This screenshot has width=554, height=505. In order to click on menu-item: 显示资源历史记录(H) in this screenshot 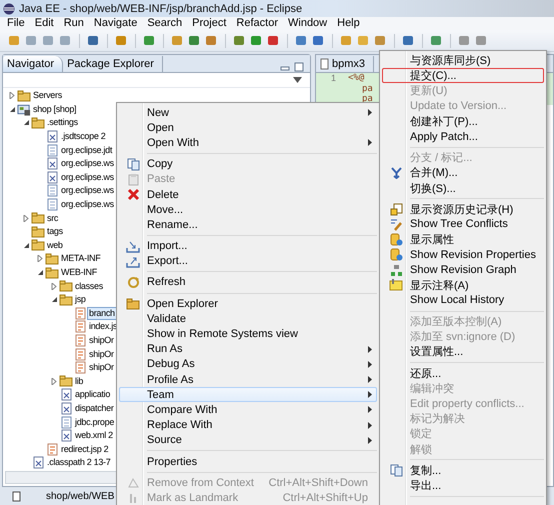, I will do `click(463, 209)`.